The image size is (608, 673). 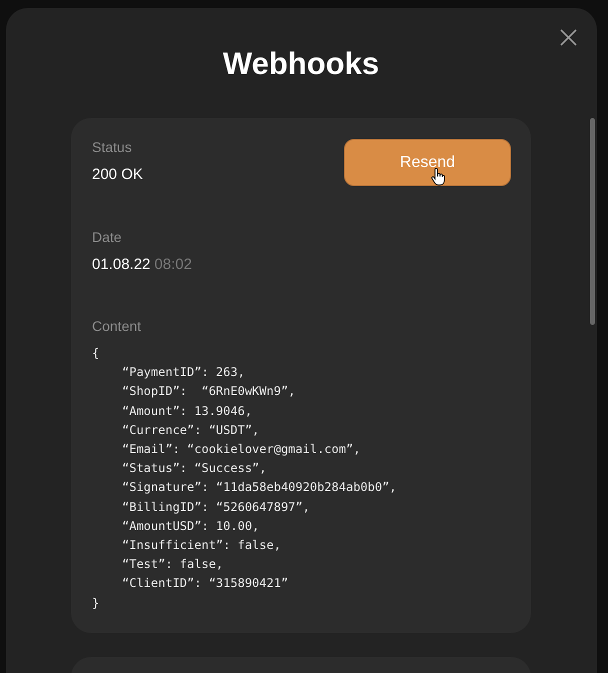 What do you see at coordinates (259, 487) in the screenshot?
I see `code-line: “Signature”: “11da58eb40920b284ab0b0”,` at bounding box center [259, 487].